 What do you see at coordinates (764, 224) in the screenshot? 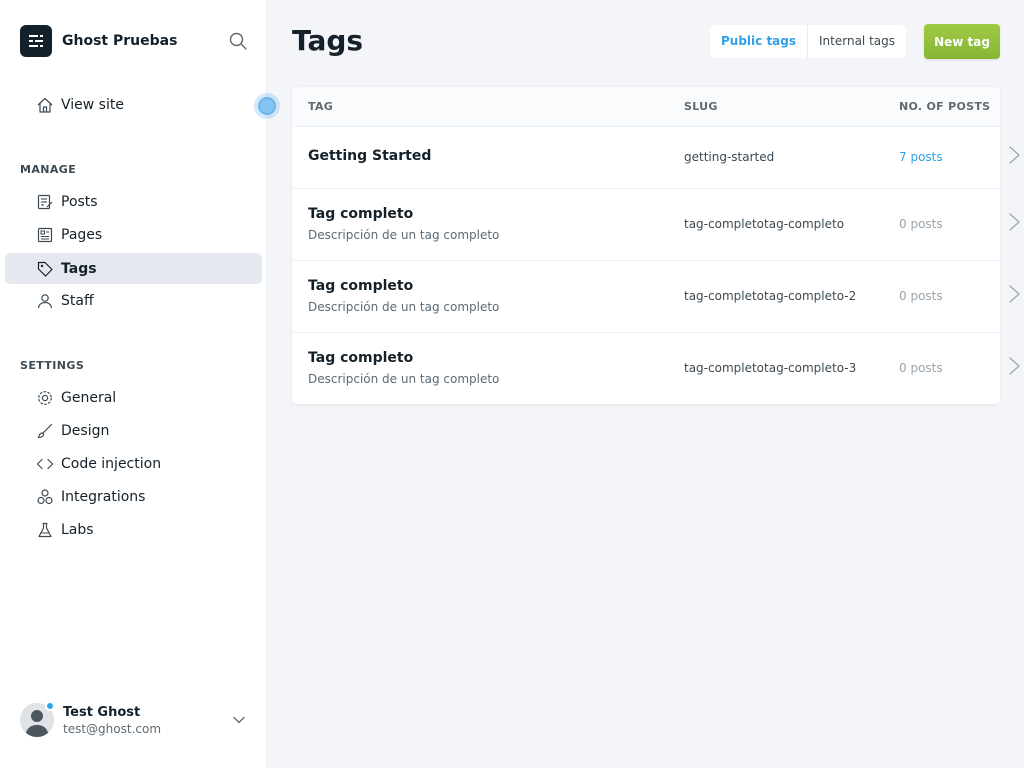
I see `tag-slug: tag-completotag-completo` at bounding box center [764, 224].